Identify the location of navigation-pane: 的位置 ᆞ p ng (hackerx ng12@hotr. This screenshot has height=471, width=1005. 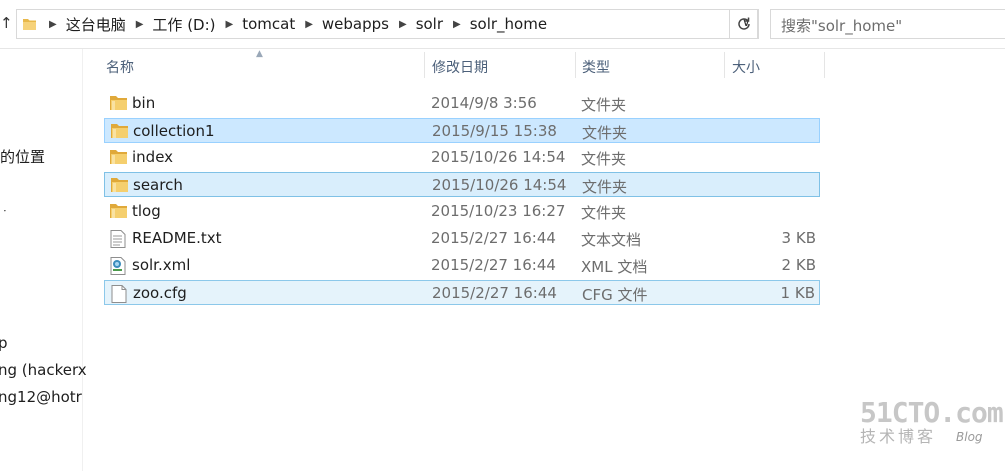
(43, 260).